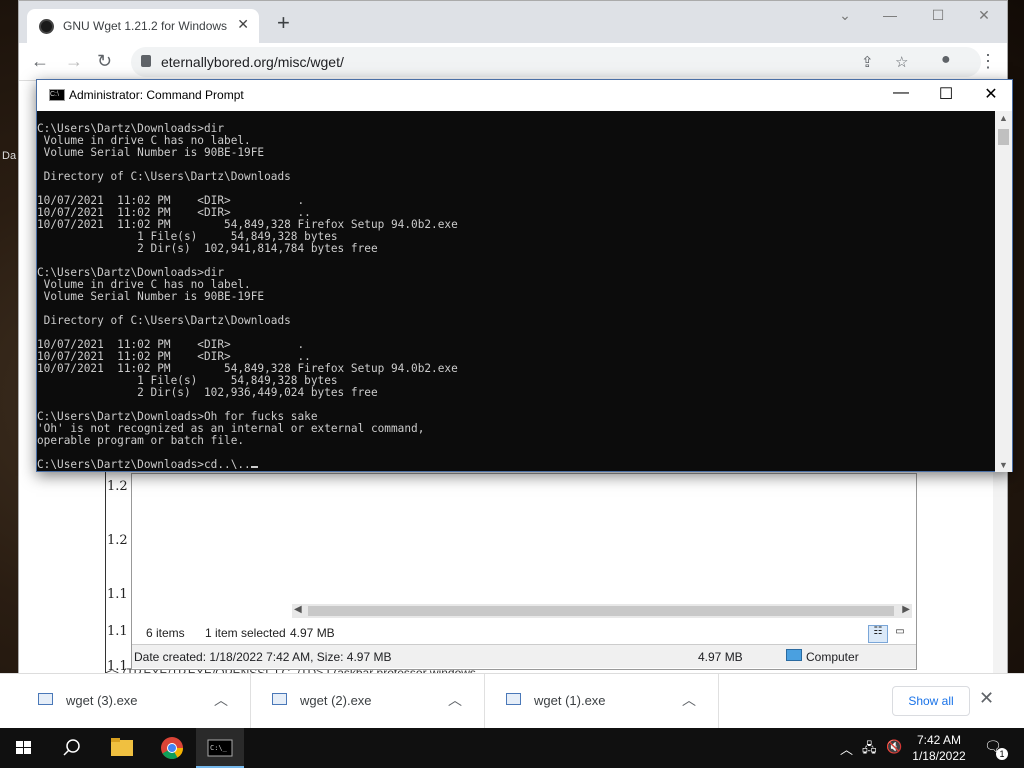 The width and height of the screenshot is (1024, 768). Describe the element at coordinates (991, 94) in the screenshot. I see `cmd-close-button: ✕` at that location.